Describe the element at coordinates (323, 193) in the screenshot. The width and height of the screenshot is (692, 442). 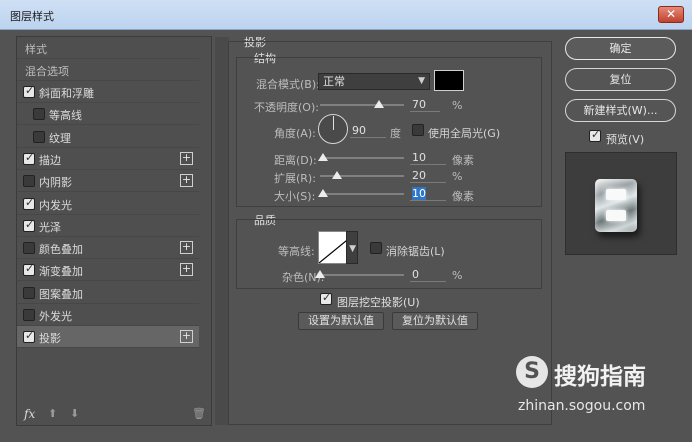
I see `size-slider-thumb` at that location.